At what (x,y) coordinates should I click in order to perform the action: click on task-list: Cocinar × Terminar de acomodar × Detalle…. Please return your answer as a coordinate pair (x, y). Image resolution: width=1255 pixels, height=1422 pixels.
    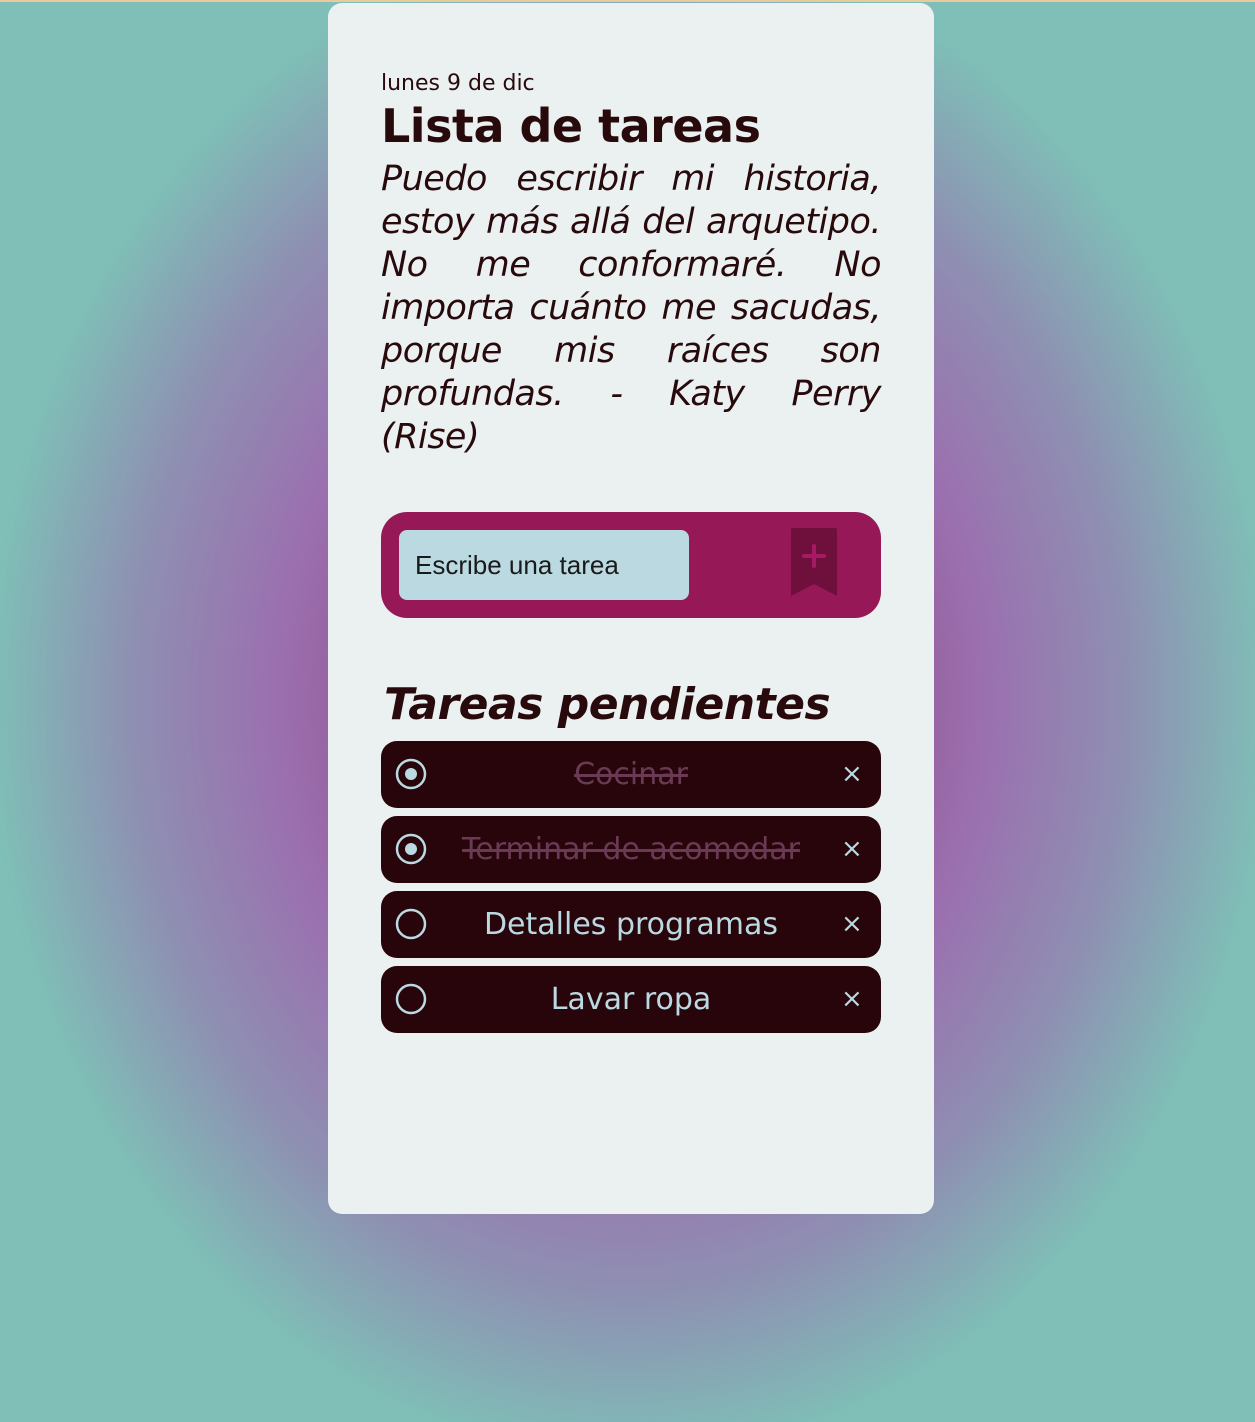
    Looking at the image, I should click on (631, 891).